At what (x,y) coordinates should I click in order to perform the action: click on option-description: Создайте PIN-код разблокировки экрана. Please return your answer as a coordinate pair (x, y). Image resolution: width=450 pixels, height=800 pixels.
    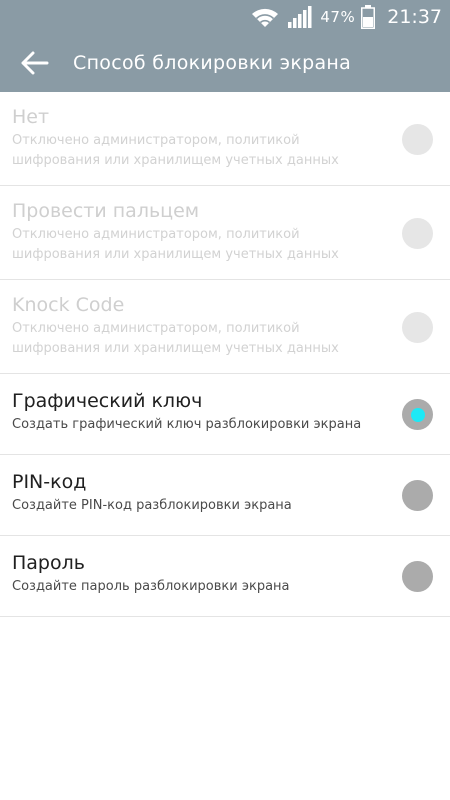
    Looking at the image, I should click on (152, 505).